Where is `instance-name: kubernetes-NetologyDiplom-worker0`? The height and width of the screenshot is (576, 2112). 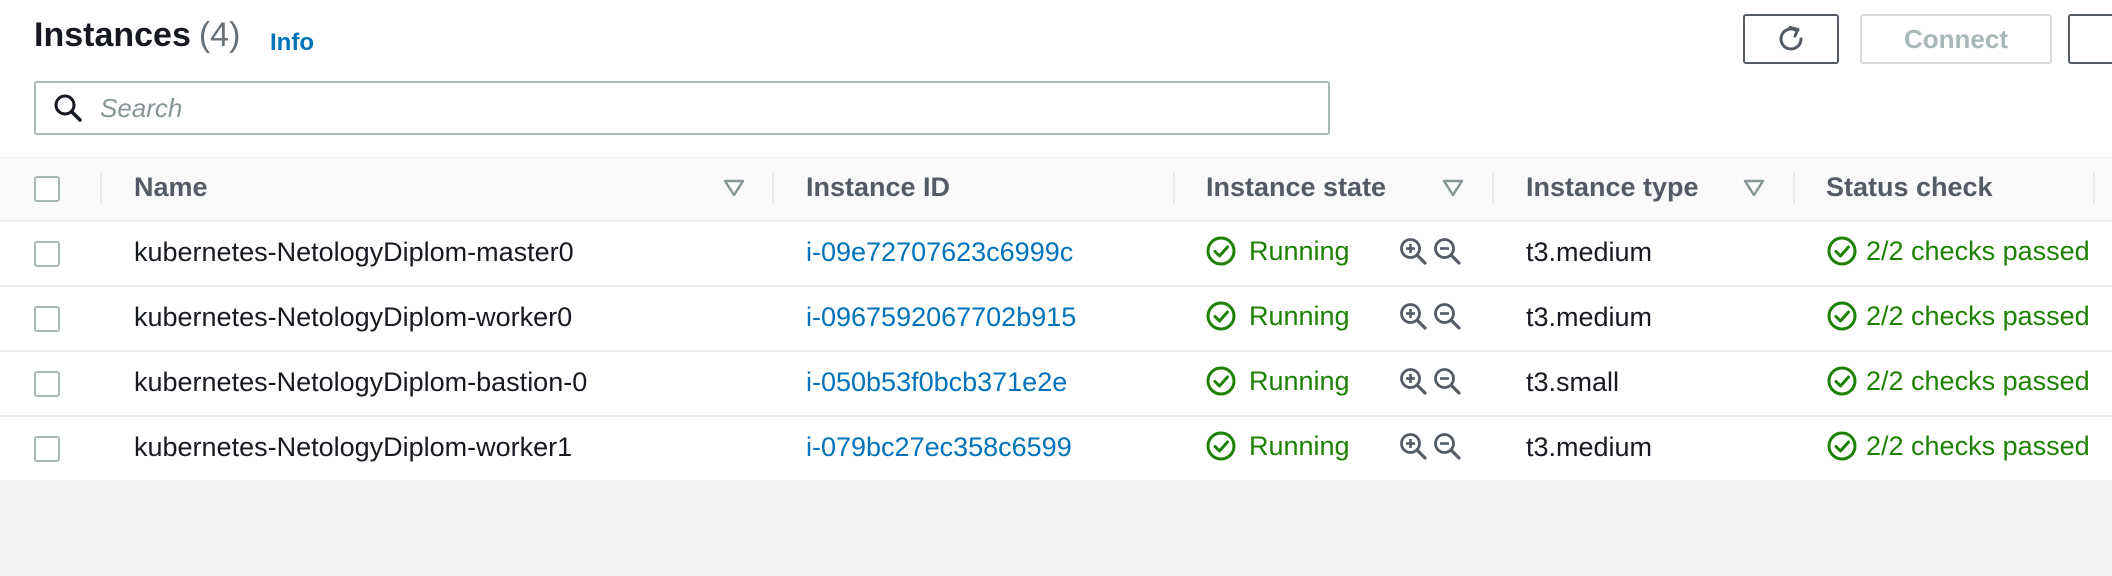
instance-name: kubernetes-NetologyDiplom-worker0 is located at coordinates (353, 317).